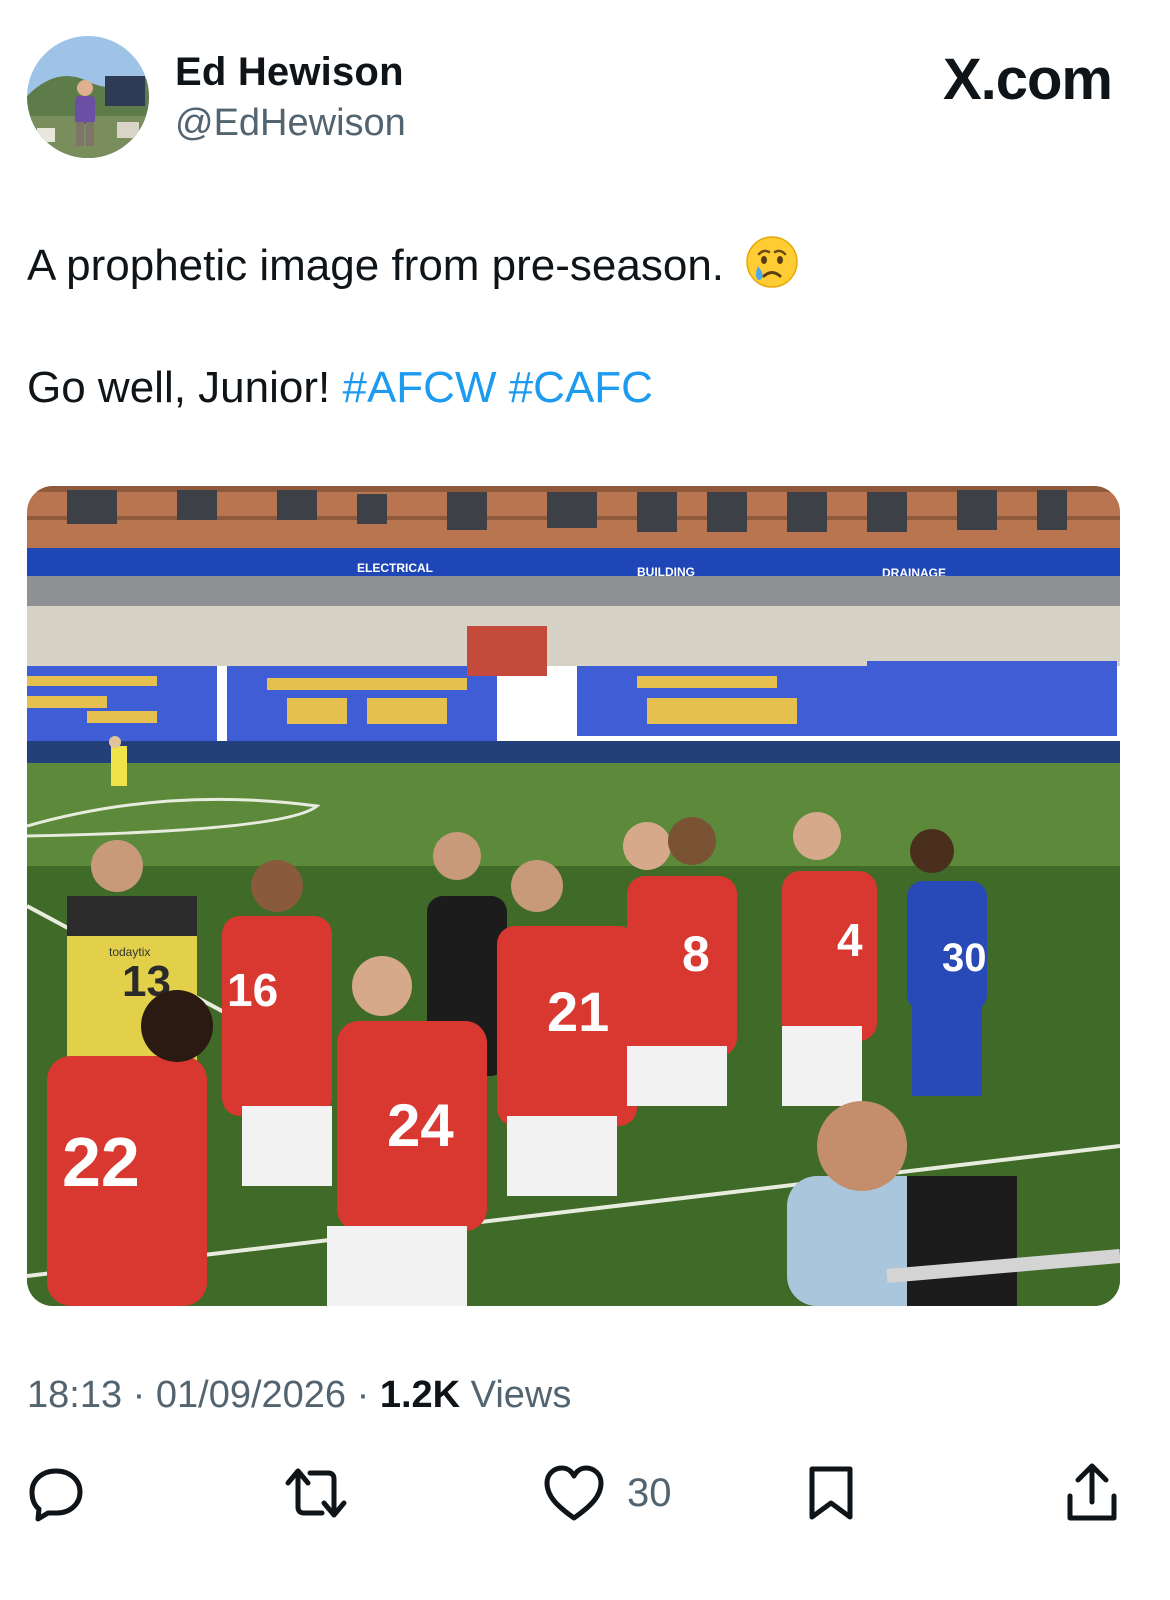 The width and height of the screenshot is (1170, 1600). I want to click on x-logo: X.com, so click(1027, 79).